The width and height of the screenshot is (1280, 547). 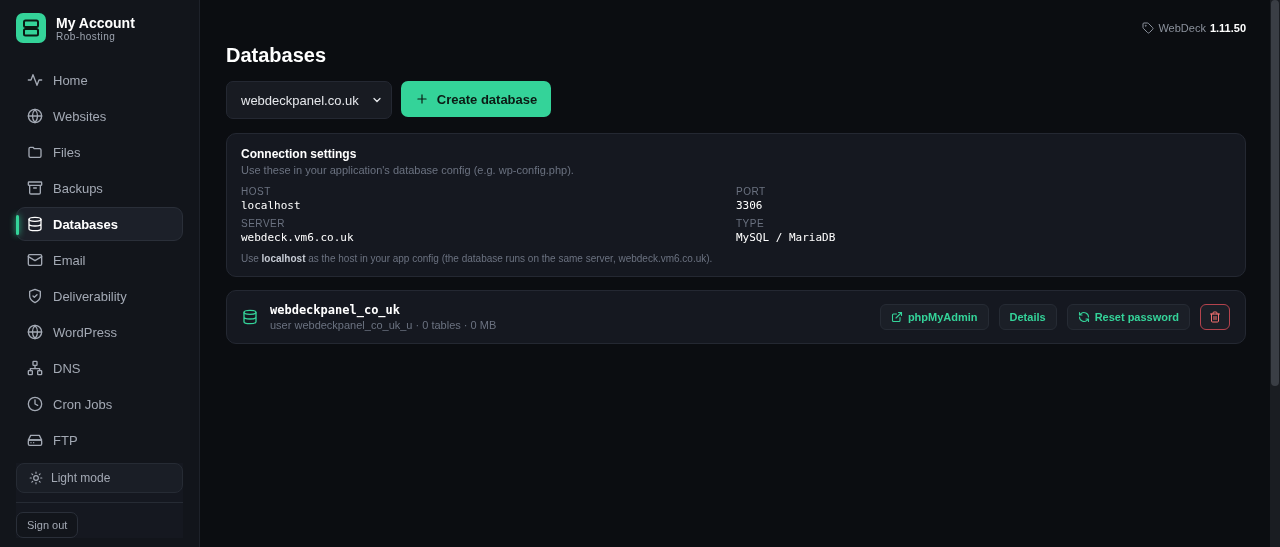 I want to click on app-name: WebDeck, so click(x=1182, y=28).